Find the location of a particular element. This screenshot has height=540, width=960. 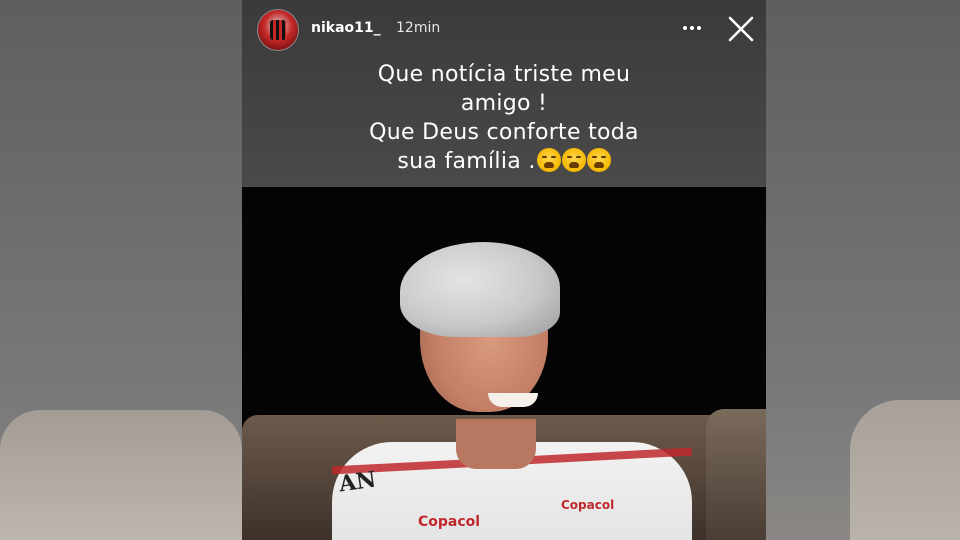

username: nikao11_ is located at coordinates (346, 28).